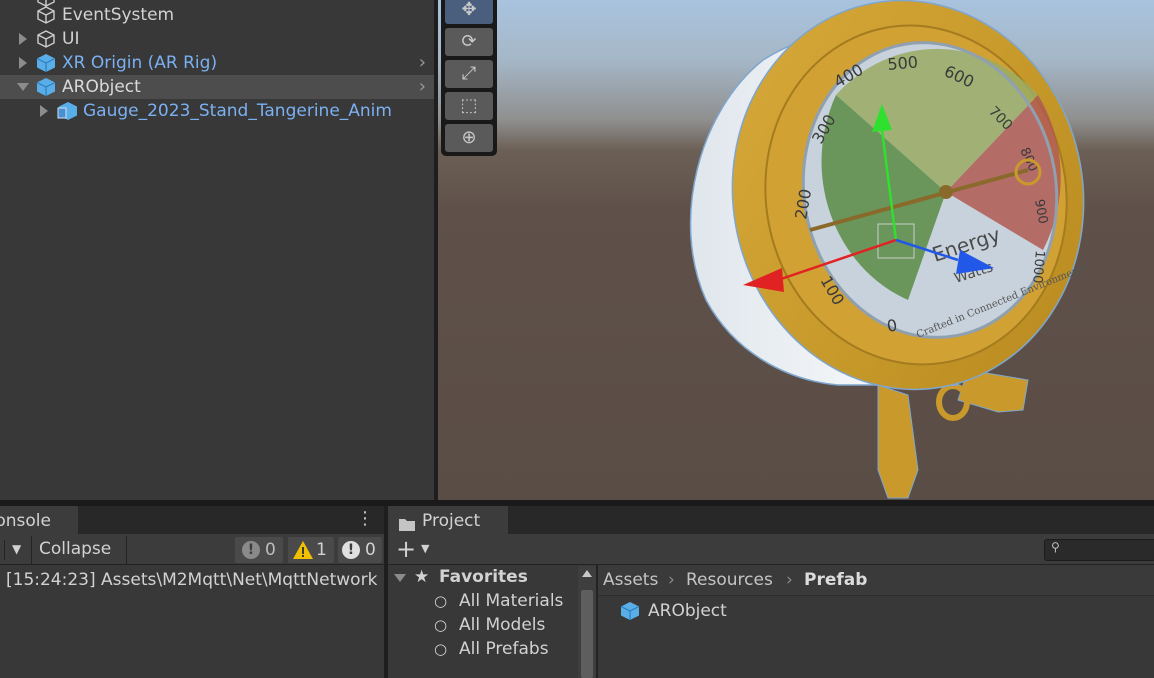 Image resolution: width=1154 pixels, height=678 pixels. What do you see at coordinates (504, 649) in the screenshot?
I see `favorite-item: All Prefabs` at bounding box center [504, 649].